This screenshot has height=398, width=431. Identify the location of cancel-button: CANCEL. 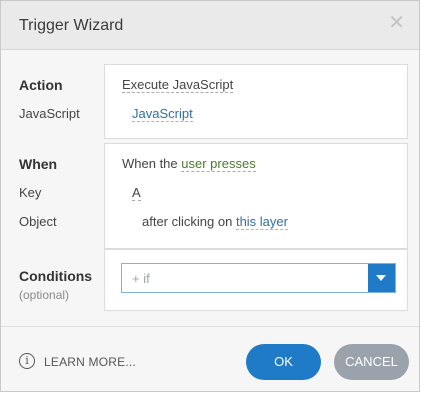
(371, 362).